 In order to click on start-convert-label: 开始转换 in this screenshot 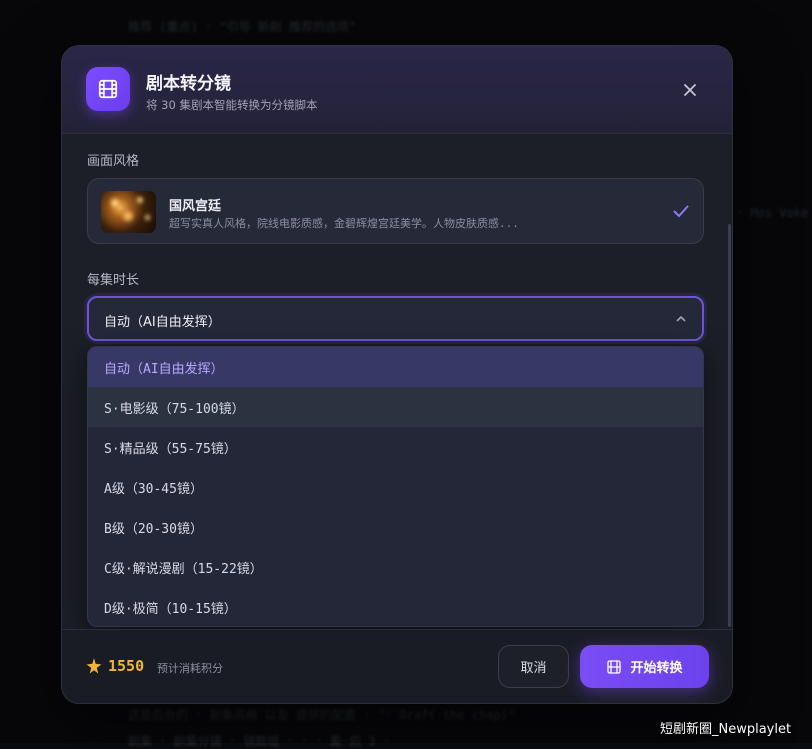, I will do `click(656, 666)`.